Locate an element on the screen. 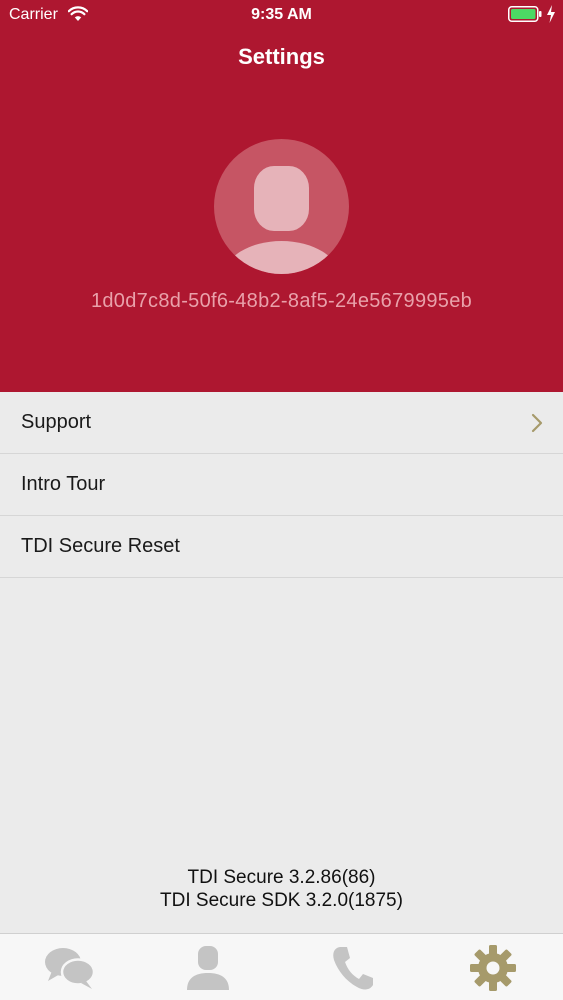 Image resolution: width=563 pixels, height=1000 pixels. tab-contacts is located at coordinates (208, 967).